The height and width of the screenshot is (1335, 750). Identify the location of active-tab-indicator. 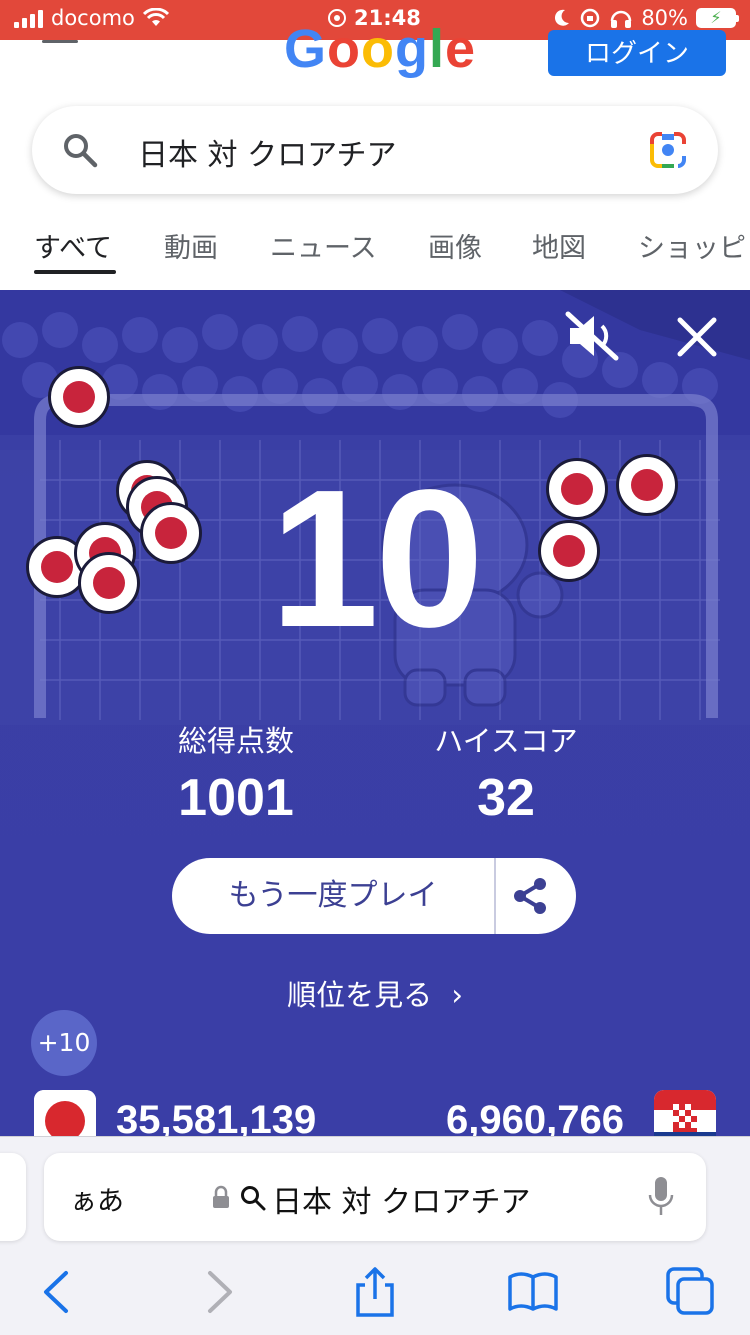
(75, 272).